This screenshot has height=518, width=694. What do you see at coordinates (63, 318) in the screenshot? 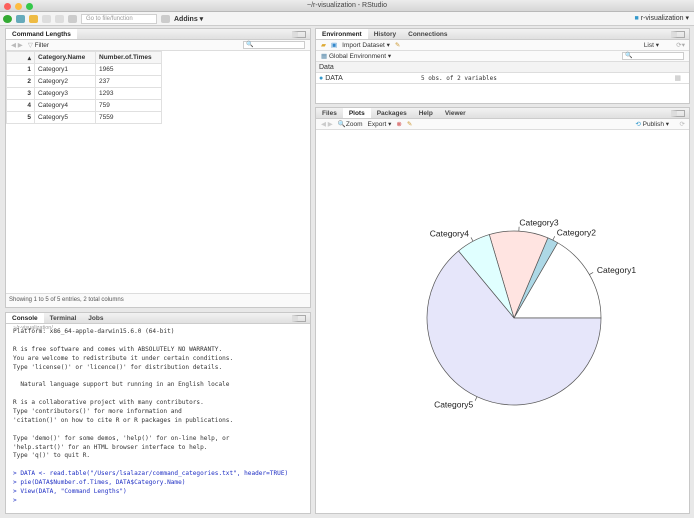
I see `tab-terminal: Terminal` at bounding box center [63, 318].